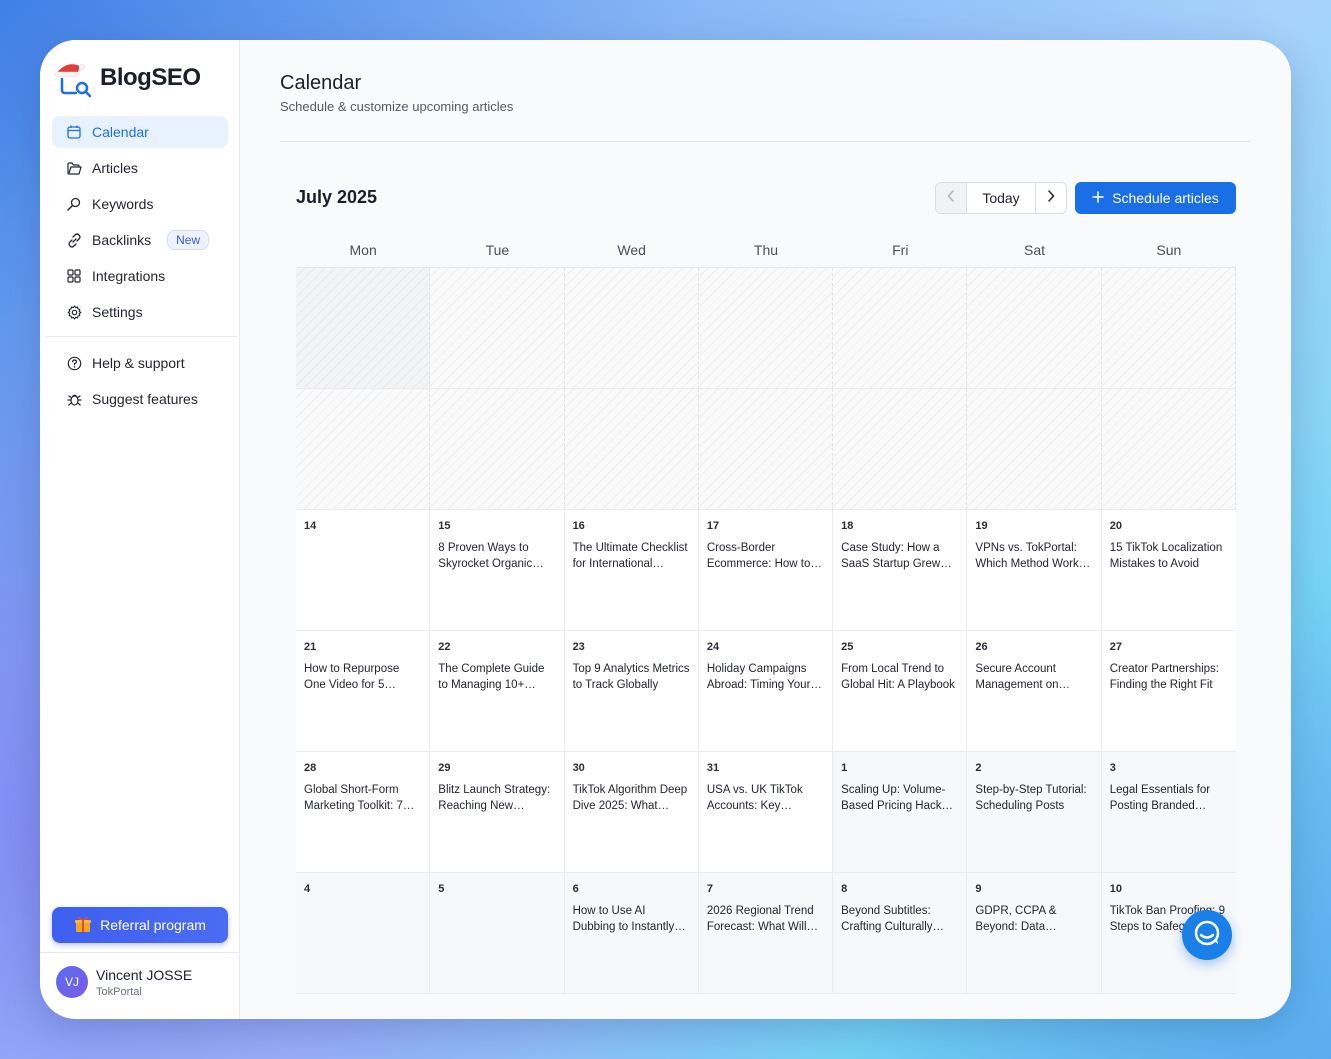 This screenshot has width=1331, height=1059. I want to click on logo-text: BlogSEO, so click(150, 77).